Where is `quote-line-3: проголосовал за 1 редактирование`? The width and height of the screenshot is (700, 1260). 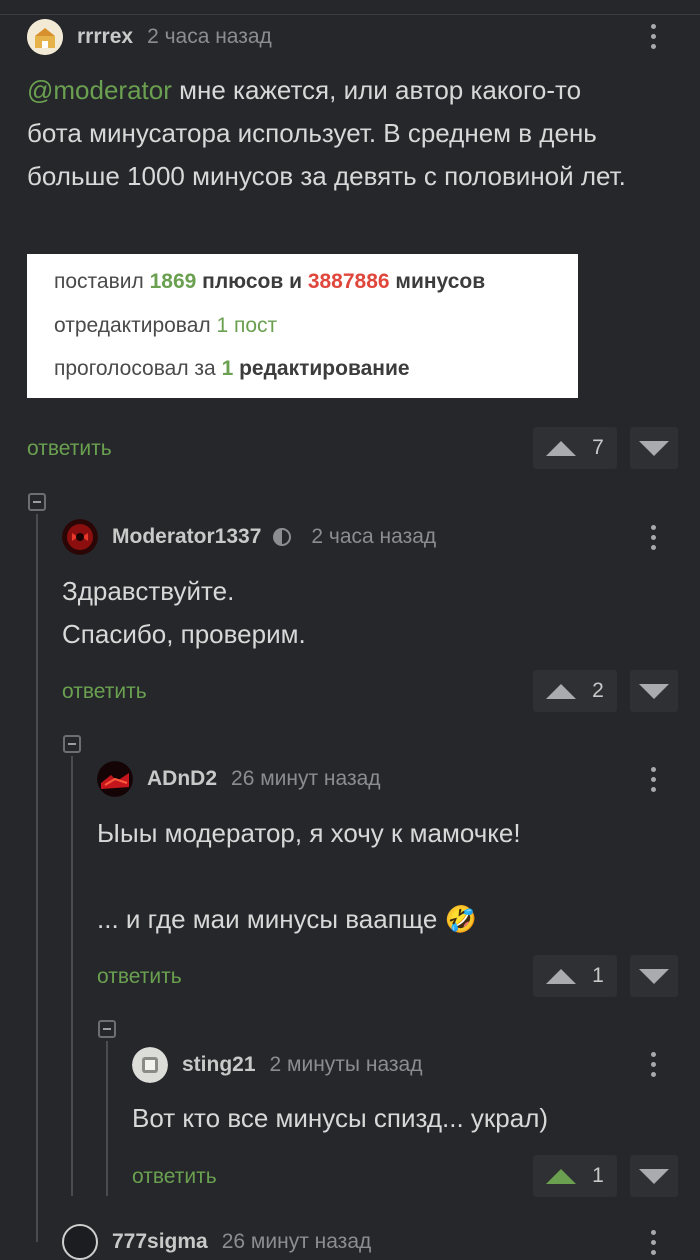 quote-line-3: проголосовал за 1 редактирование is located at coordinates (232, 368).